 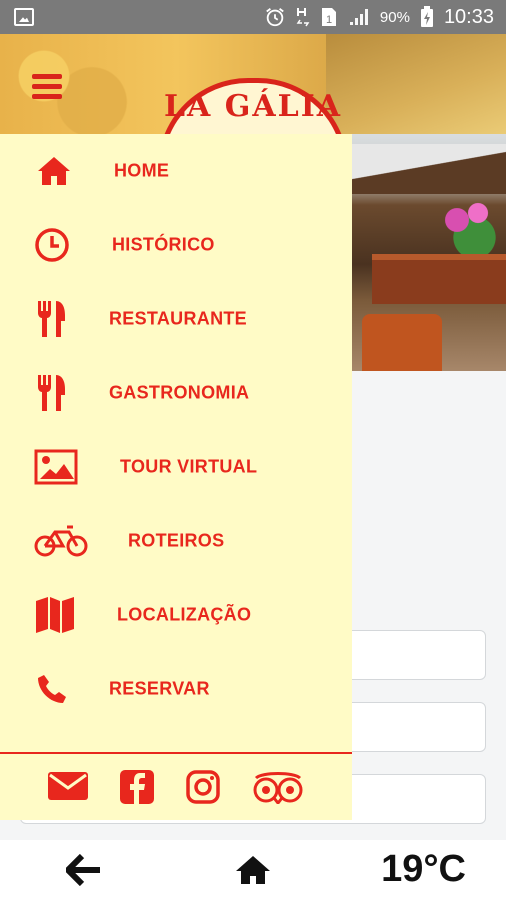 I want to click on drawer-item-label: GASTRONOMIA, so click(x=179, y=392).